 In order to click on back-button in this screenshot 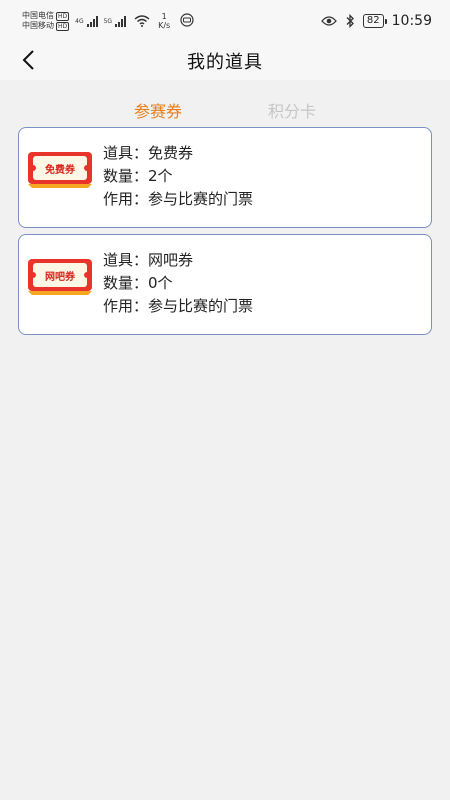, I will do `click(28, 60)`.